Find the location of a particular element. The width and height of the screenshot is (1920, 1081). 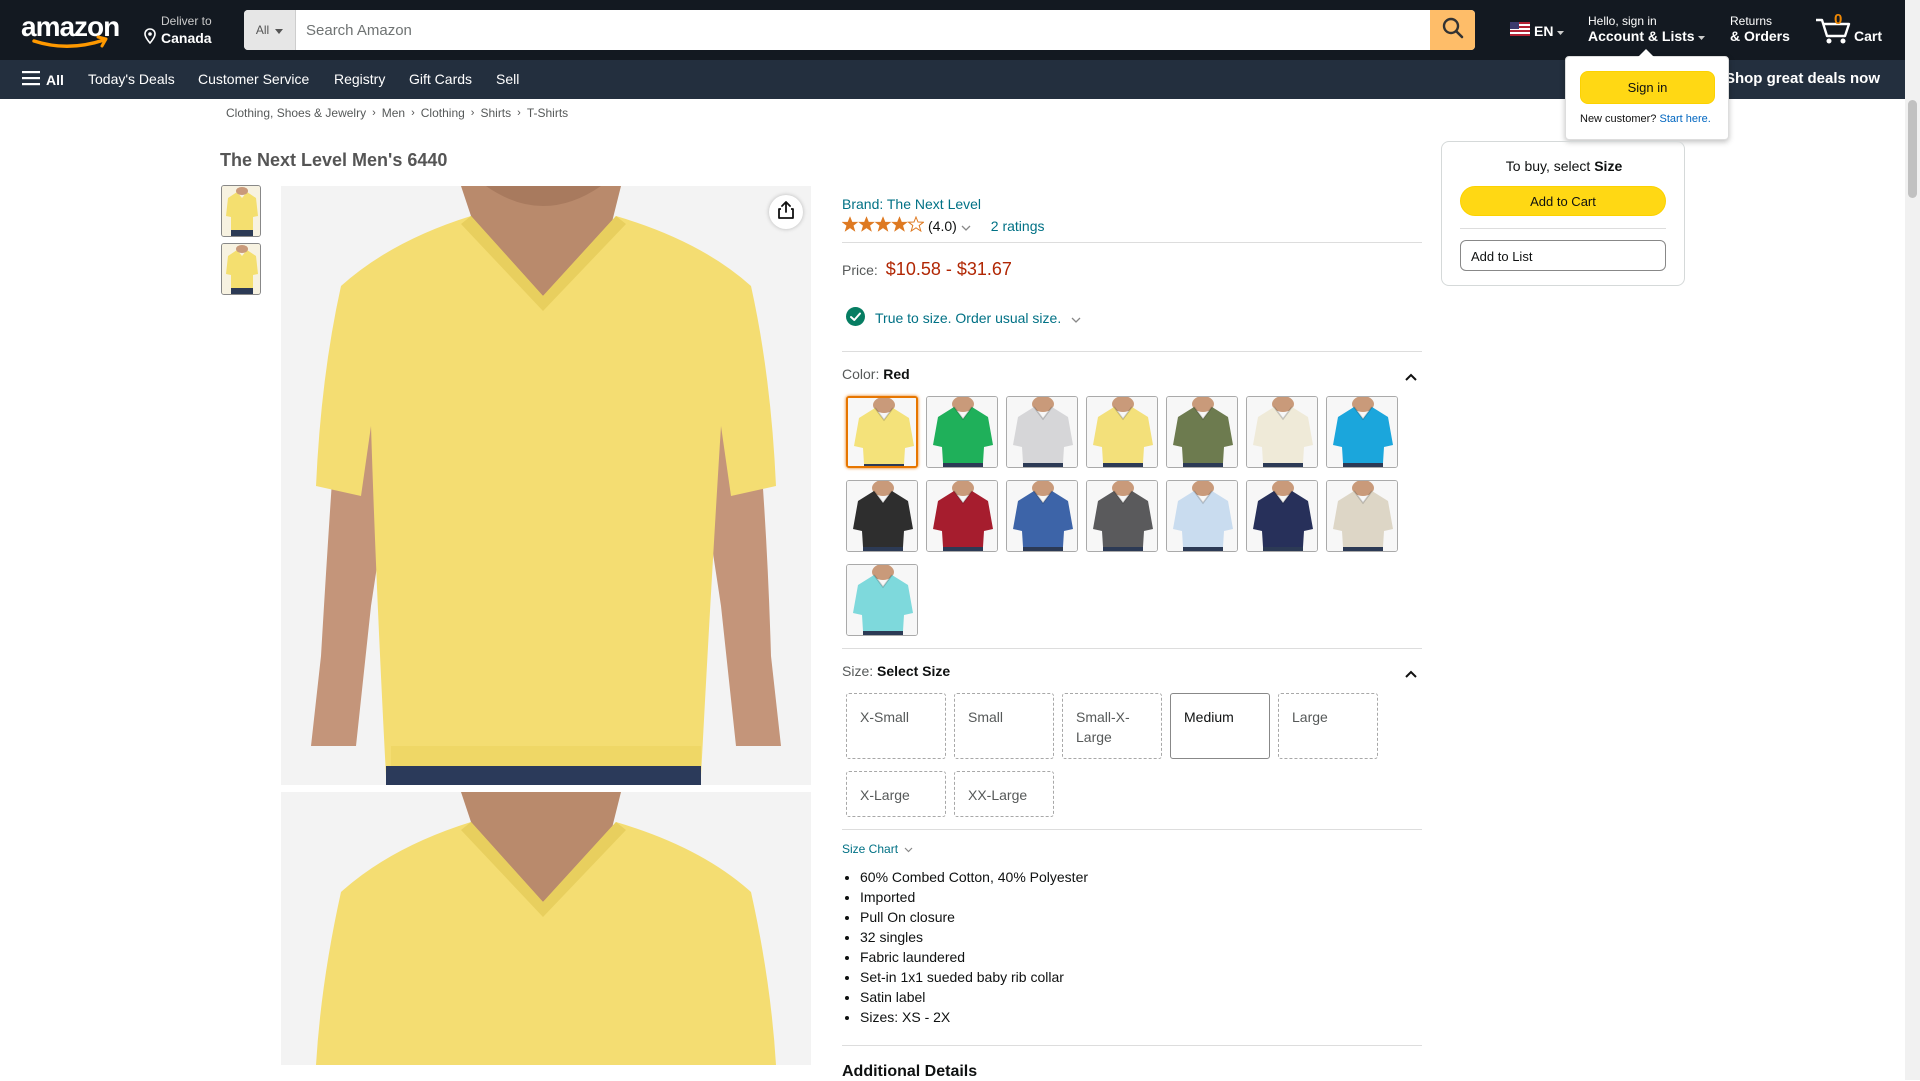

all-menu-label: All is located at coordinates (55, 79).